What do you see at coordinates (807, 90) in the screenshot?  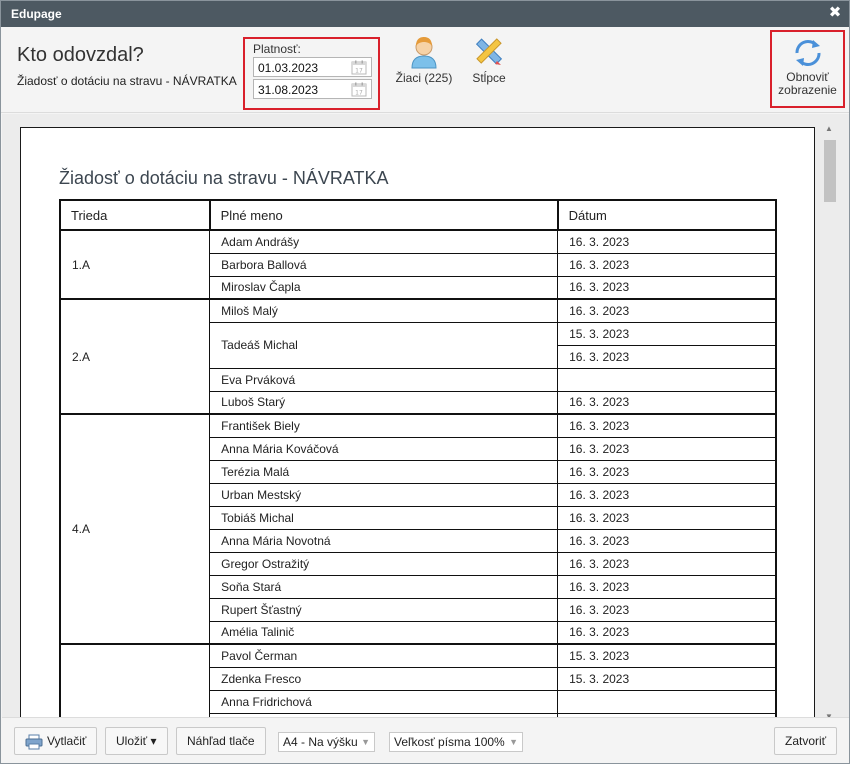 I see `refresh-label-2: zobrazenie` at bounding box center [807, 90].